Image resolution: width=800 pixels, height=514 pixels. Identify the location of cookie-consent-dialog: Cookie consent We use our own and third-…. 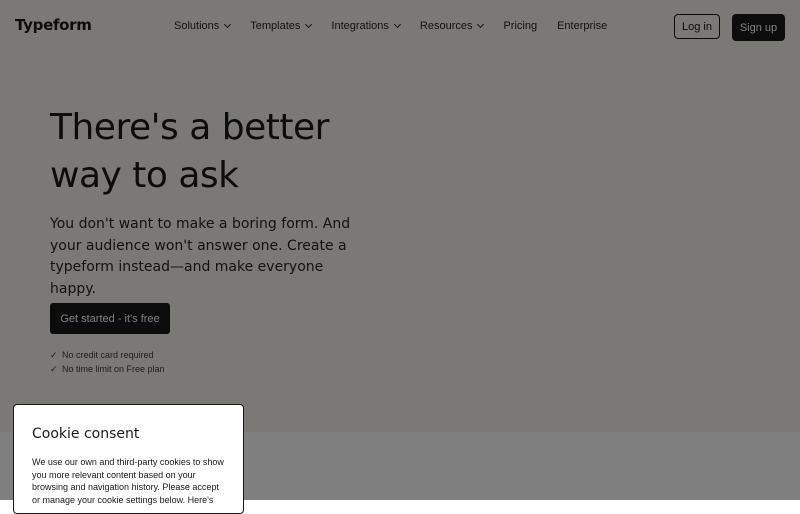
(128, 459).